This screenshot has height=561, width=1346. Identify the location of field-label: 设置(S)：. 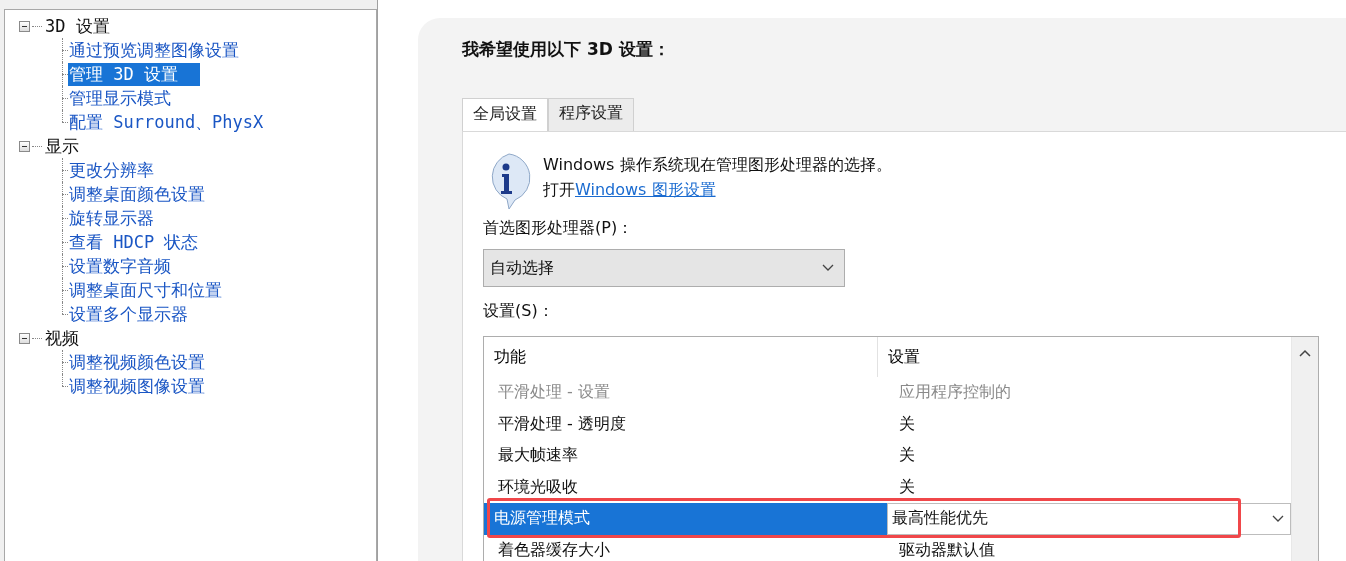
(519, 311).